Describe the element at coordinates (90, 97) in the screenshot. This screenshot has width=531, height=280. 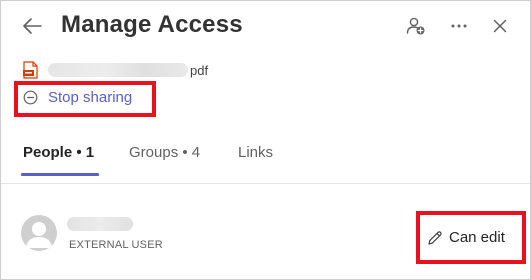
I see `stop-sharing-label: Stop sharing` at that location.